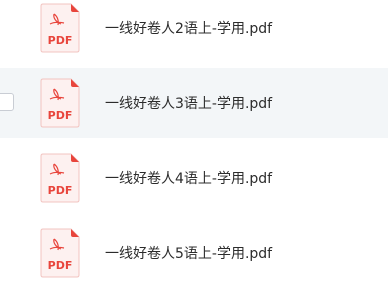 Image resolution: width=388 pixels, height=291 pixels. I want to click on file-name: 一线好卷人4语上-学用.pdf, so click(188, 178).